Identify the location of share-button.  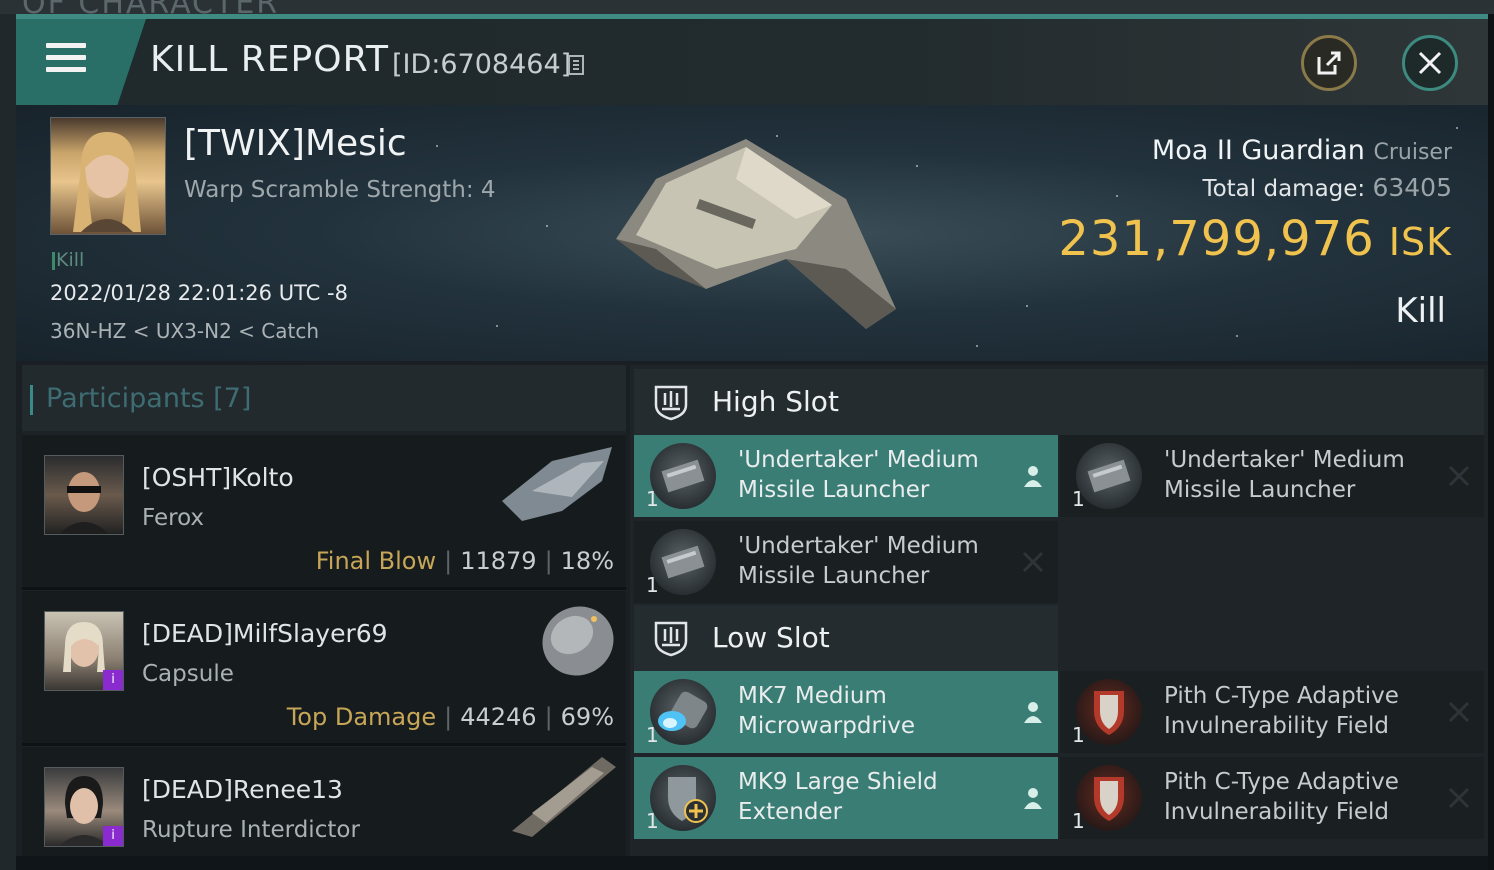
(1329, 63).